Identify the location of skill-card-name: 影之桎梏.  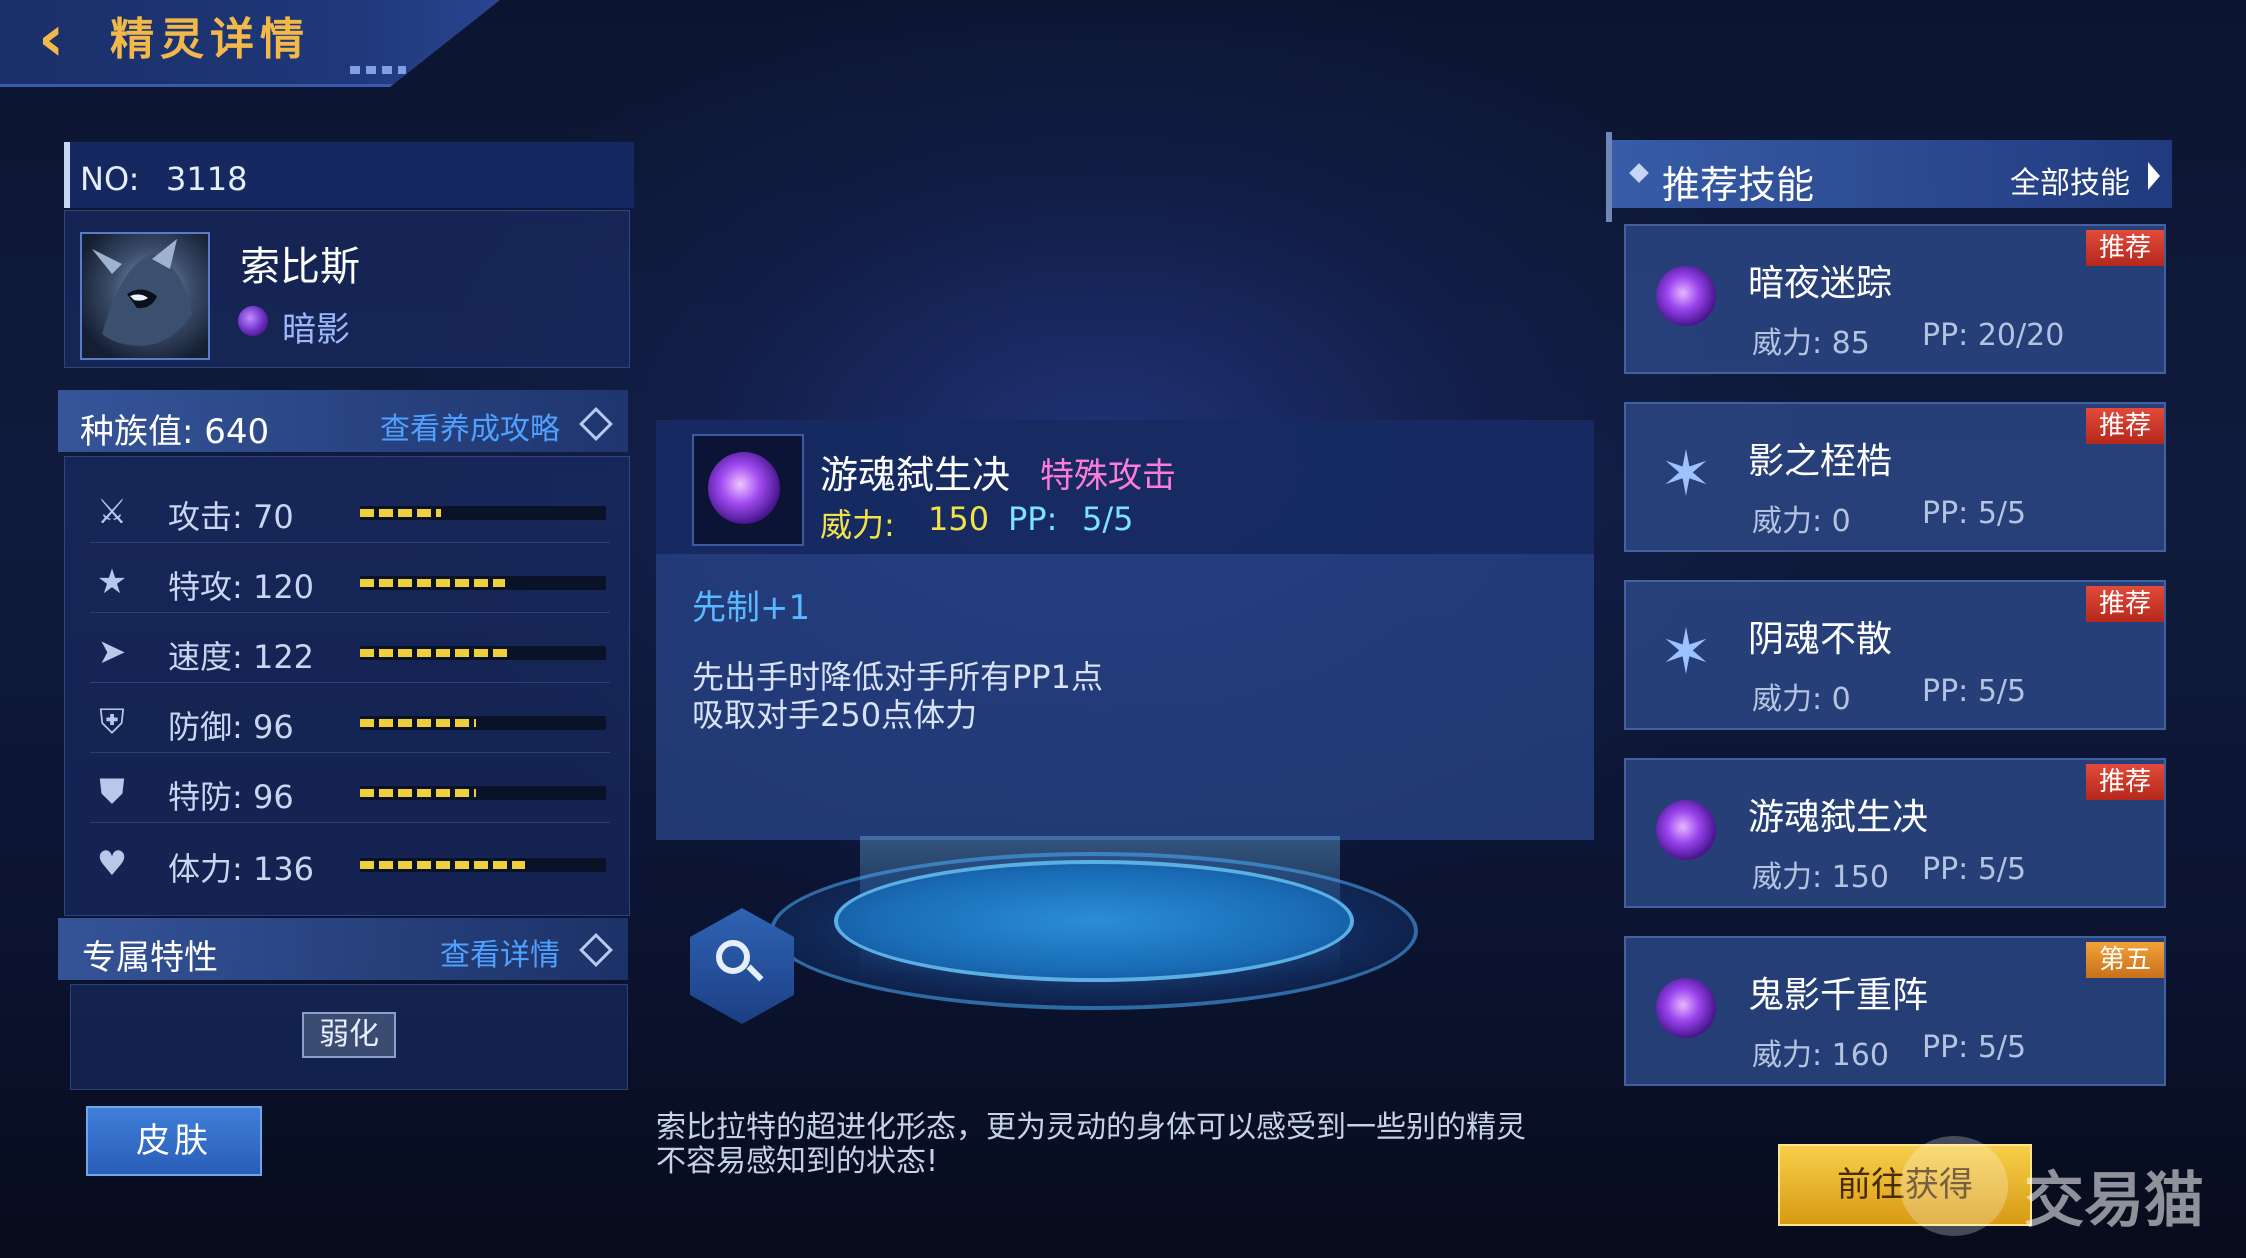
(1820, 461).